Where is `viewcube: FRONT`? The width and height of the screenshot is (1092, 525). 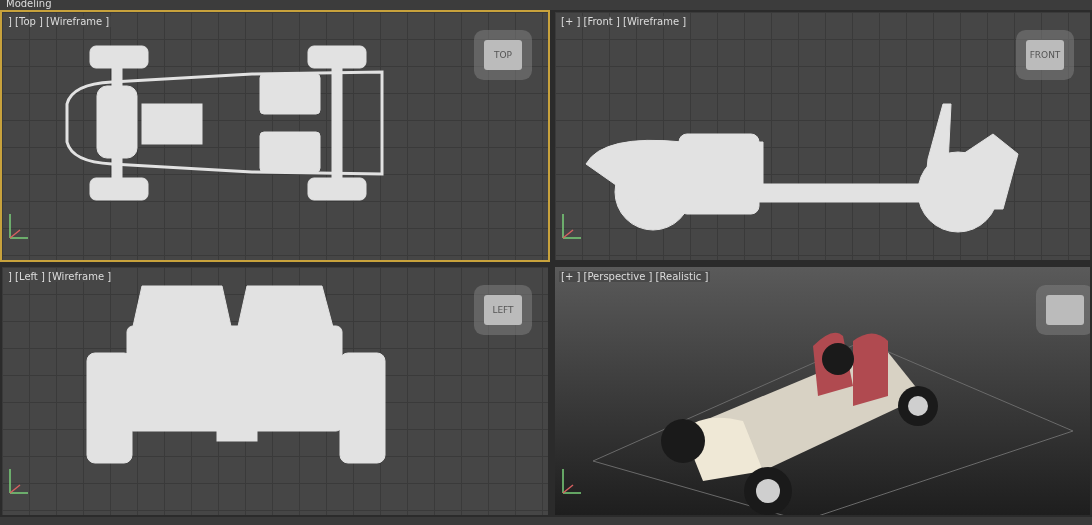
viewcube: FRONT is located at coordinates (1045, 55).